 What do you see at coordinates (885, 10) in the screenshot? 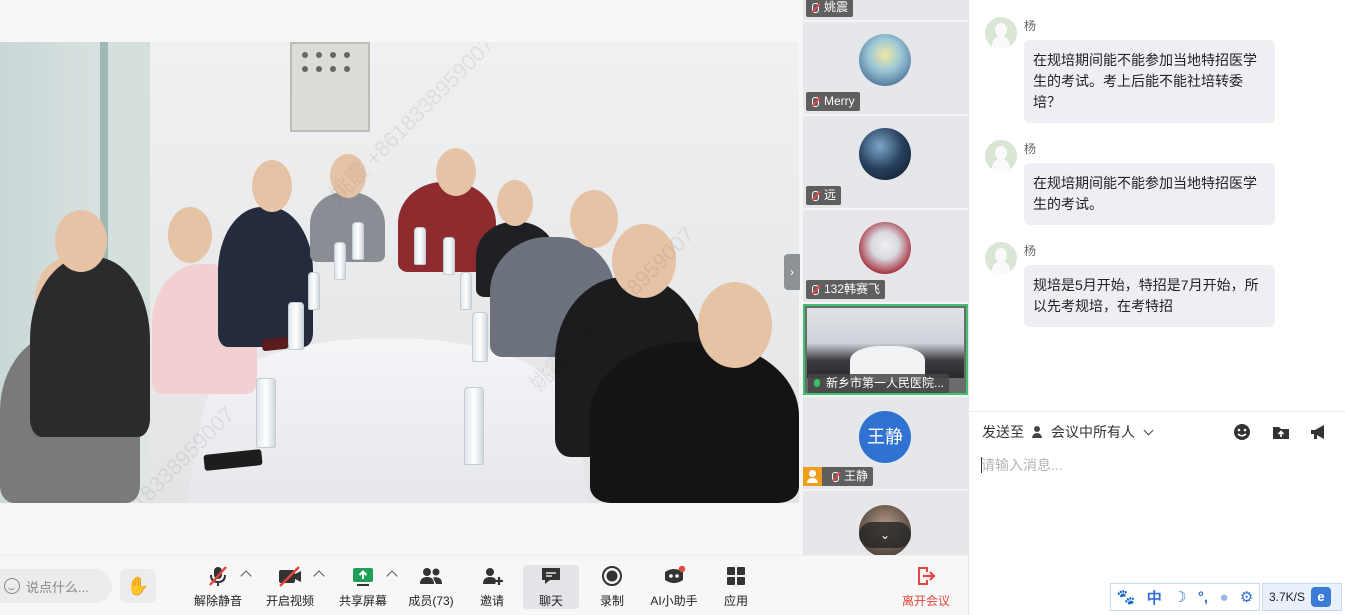
I see `participant-tile: 姚震` at bounding box center [885, 10].